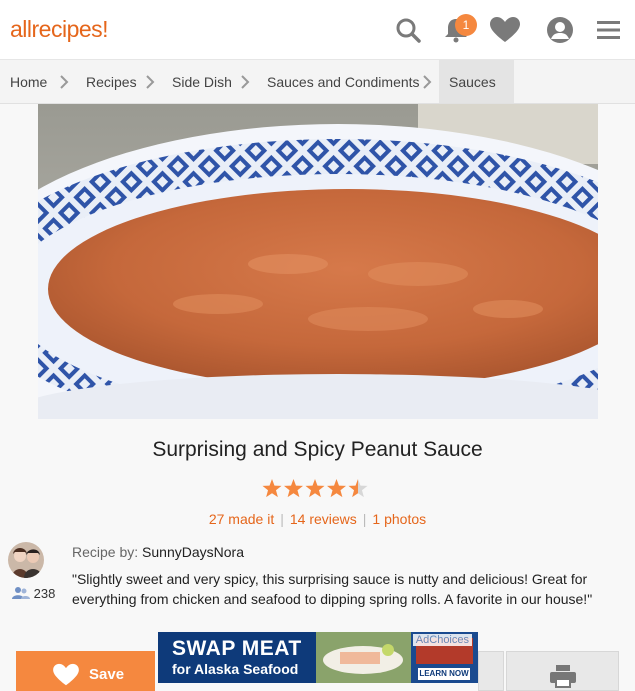 Image resolution: width=635 pixels, height=691 pixels. I want to click on notification-badge: 1, so click(466, 25).